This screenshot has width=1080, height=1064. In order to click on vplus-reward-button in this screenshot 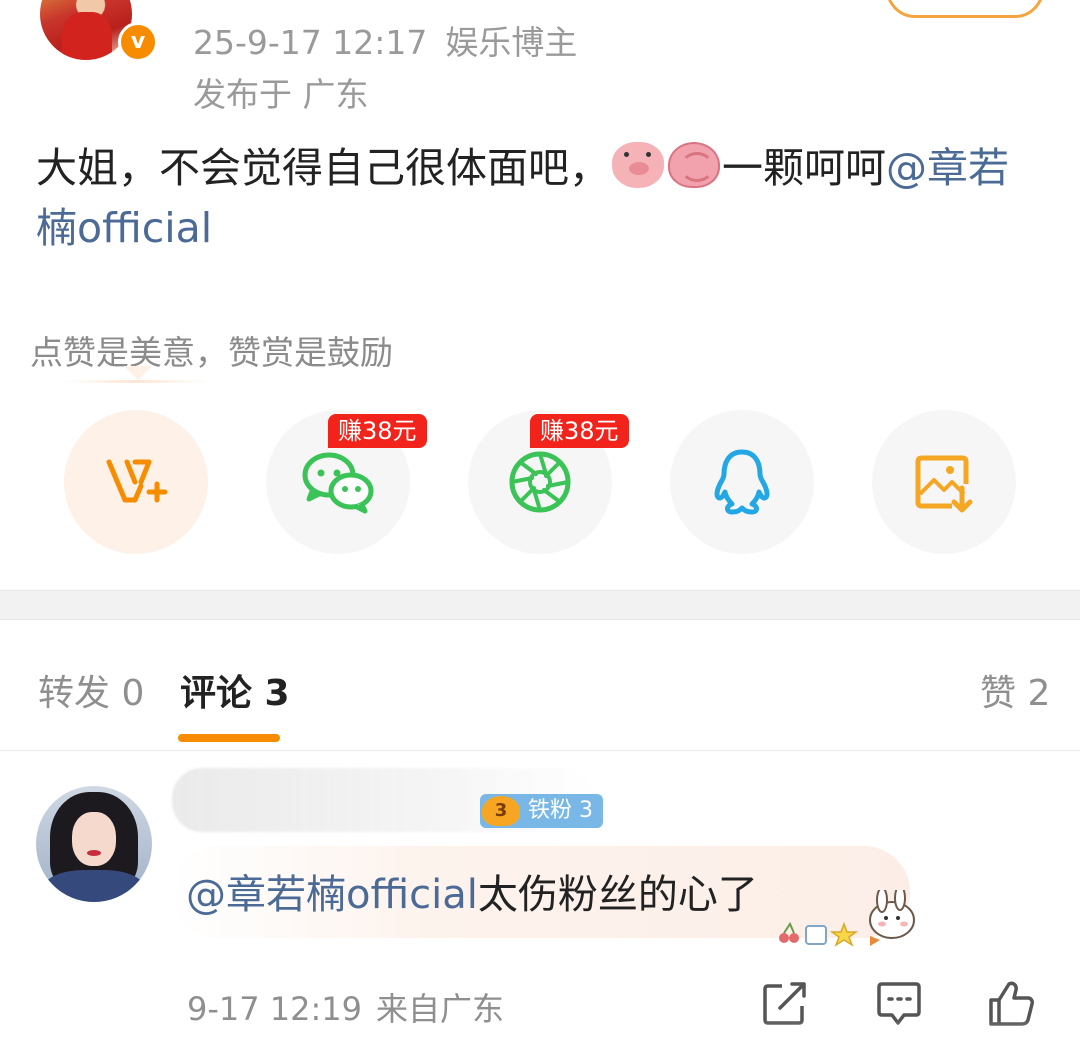, I will do `click(136, 482)`.